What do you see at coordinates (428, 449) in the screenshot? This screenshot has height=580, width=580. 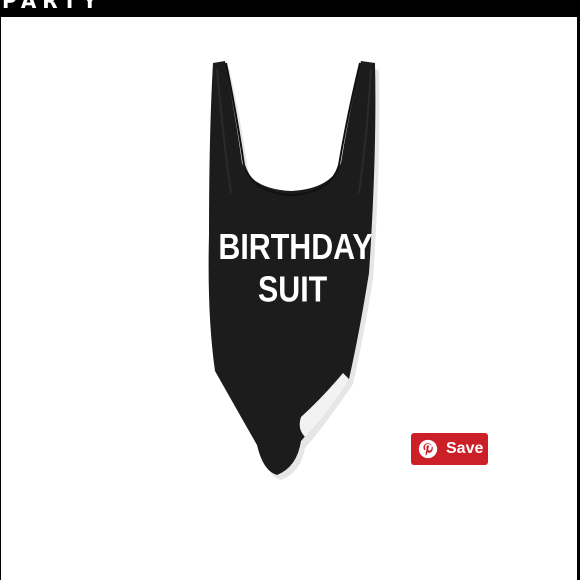 I see `pinterest-icon` at bounding box center [428, 449].